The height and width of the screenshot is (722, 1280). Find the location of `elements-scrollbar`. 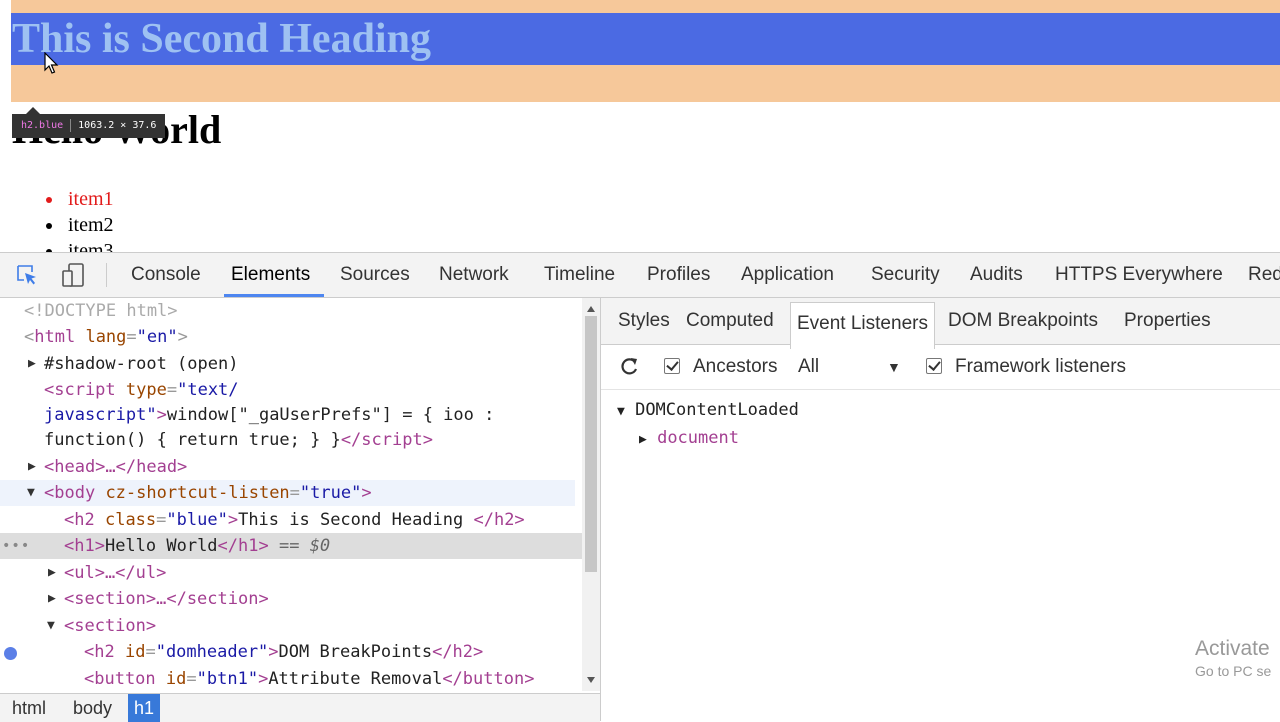

elements-scrollbar is located at coordinates (591, 494).